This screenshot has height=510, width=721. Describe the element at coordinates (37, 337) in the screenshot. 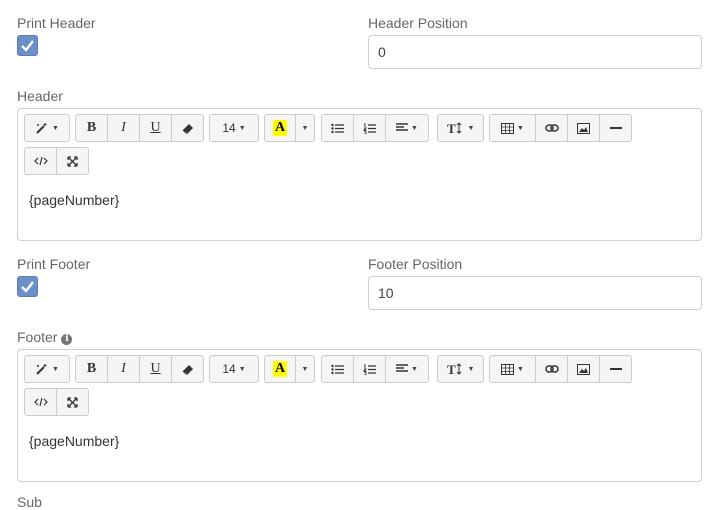

I see `footer-editor-label: Footer` at that location.